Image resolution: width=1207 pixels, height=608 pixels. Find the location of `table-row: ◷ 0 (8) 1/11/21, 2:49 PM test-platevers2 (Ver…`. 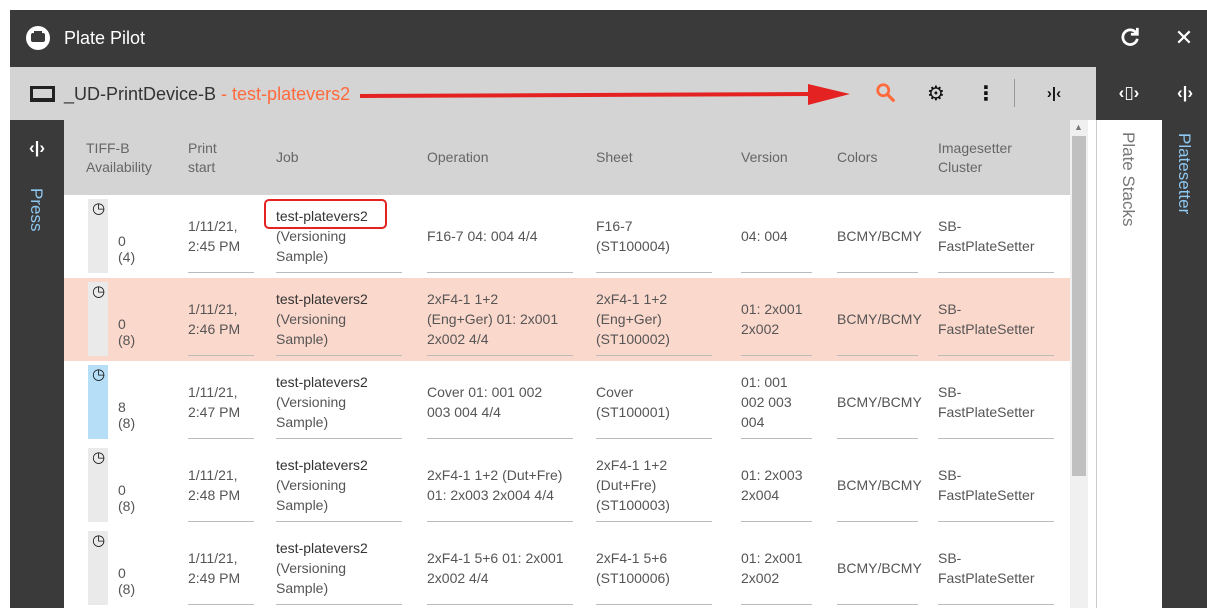

table-row: ◷ 0 (8) 1/11/21, 2:49 PM test-platevers2 (Ver… is located at coordinates (567, 567).